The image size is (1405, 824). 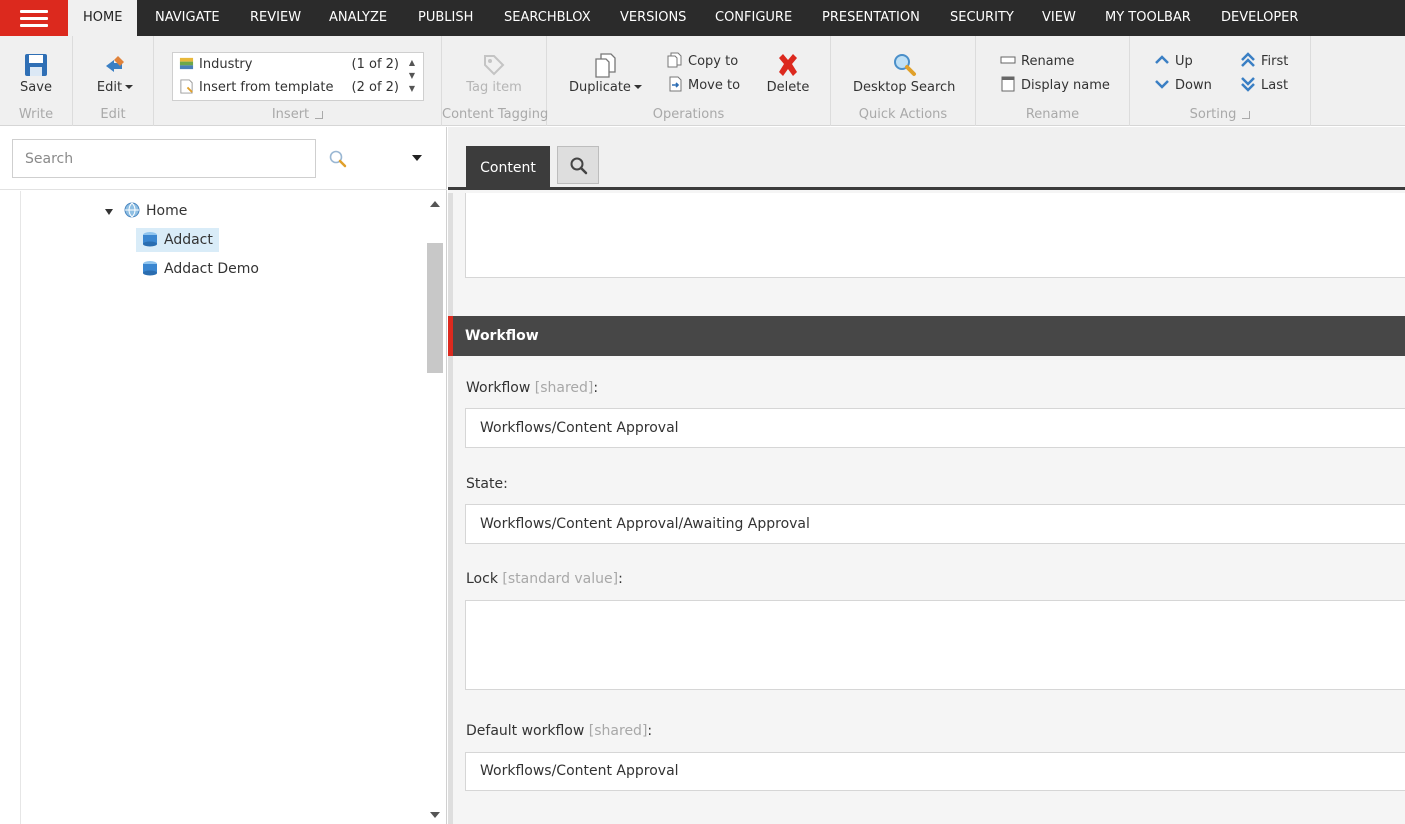 What do you see at coordinates (494, 87) in the screenshot?
I see `tag-item-label: Tag item` at bounding box center [494, 87].